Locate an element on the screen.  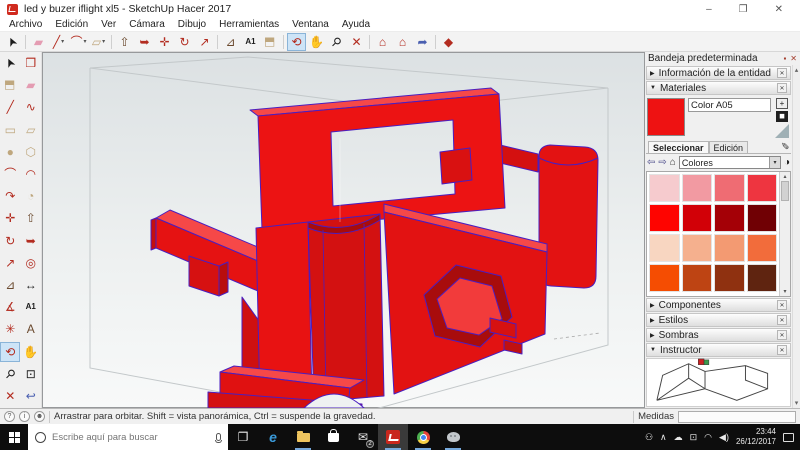
collection-dropdown: Colores ▾ is located at coordinates (729, 162).